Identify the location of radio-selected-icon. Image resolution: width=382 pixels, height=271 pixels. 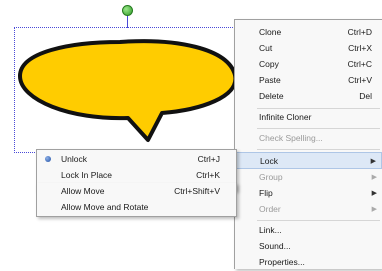
(48, 159).